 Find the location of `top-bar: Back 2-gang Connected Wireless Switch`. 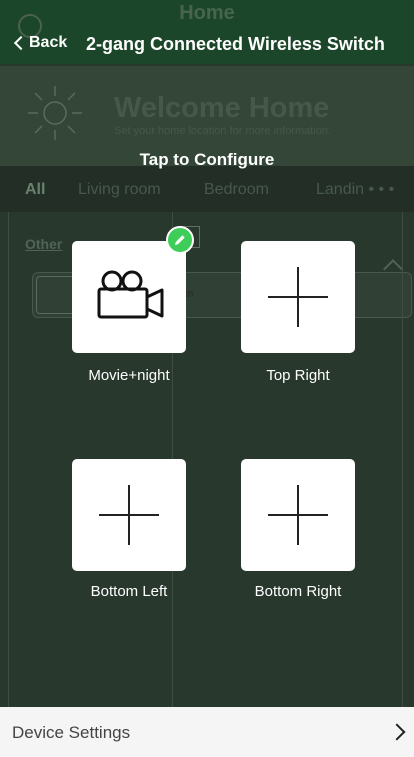

top-bar: Back 2-gang Connected Wireless Switch is located at coordinates (207, 44).